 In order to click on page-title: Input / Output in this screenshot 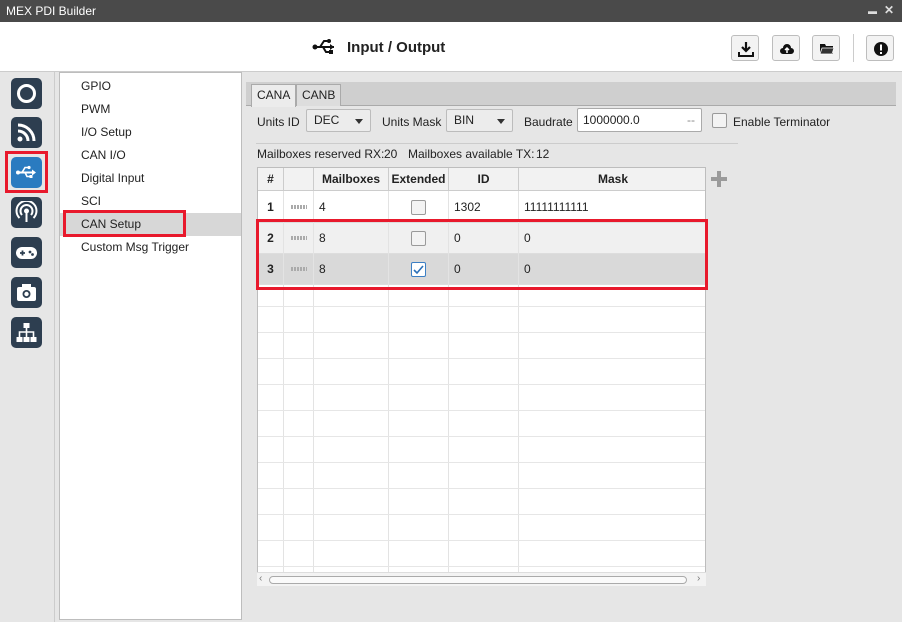, I will do `click(396, 47)`.